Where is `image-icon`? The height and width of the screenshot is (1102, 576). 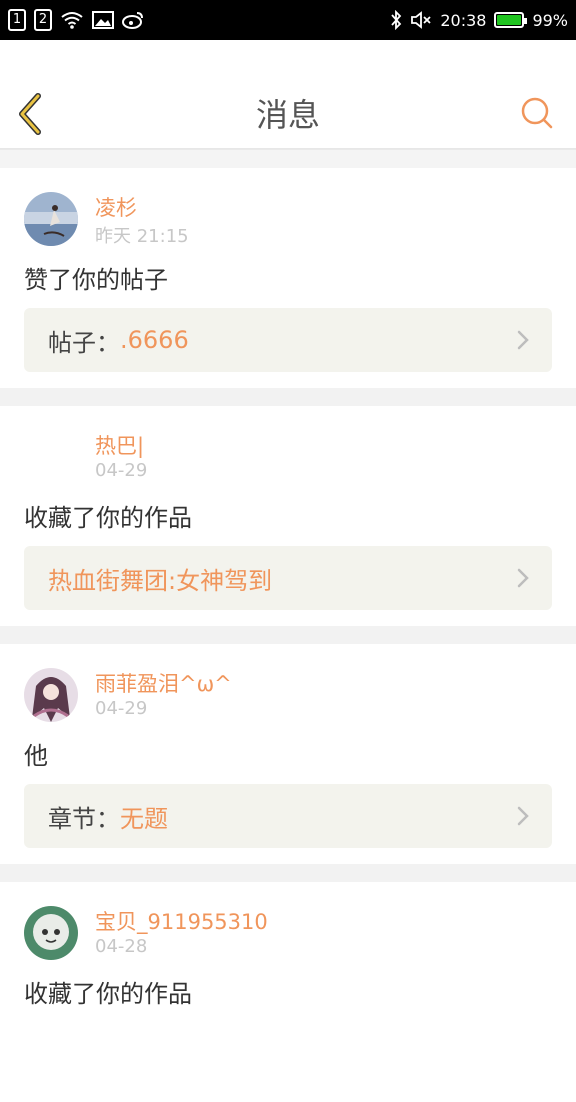 image-icon is located at coordinates (103, 20).